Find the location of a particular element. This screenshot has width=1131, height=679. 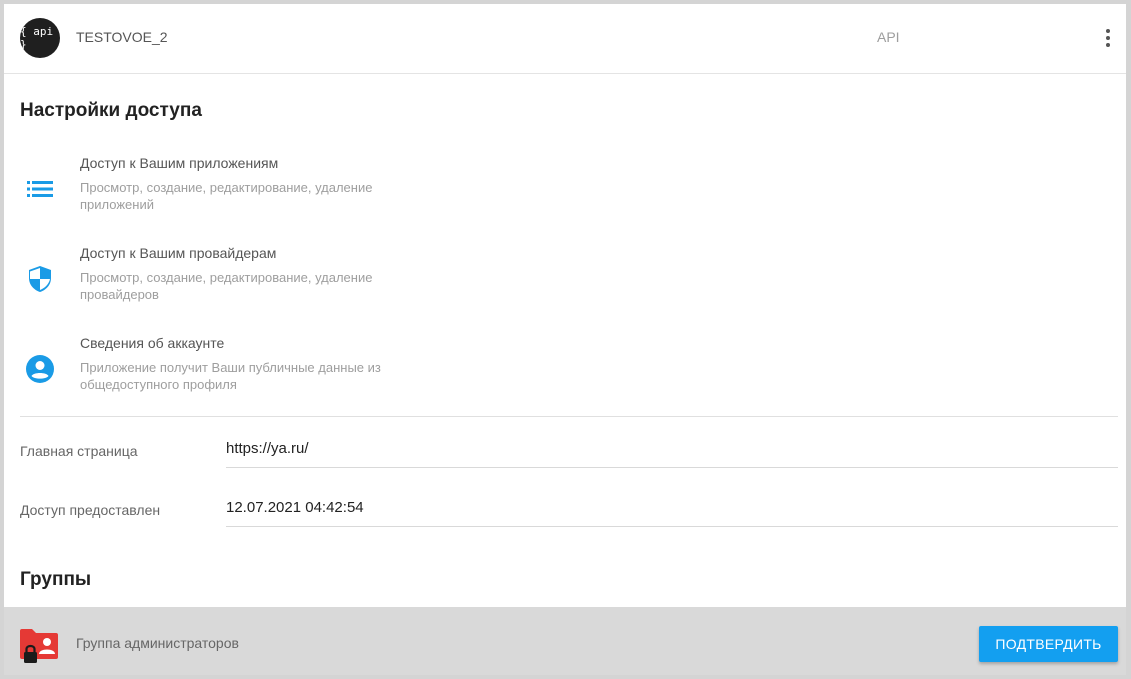

permission-title: Доступ к Вашим провайдерам is located at coordinates (178, 253).